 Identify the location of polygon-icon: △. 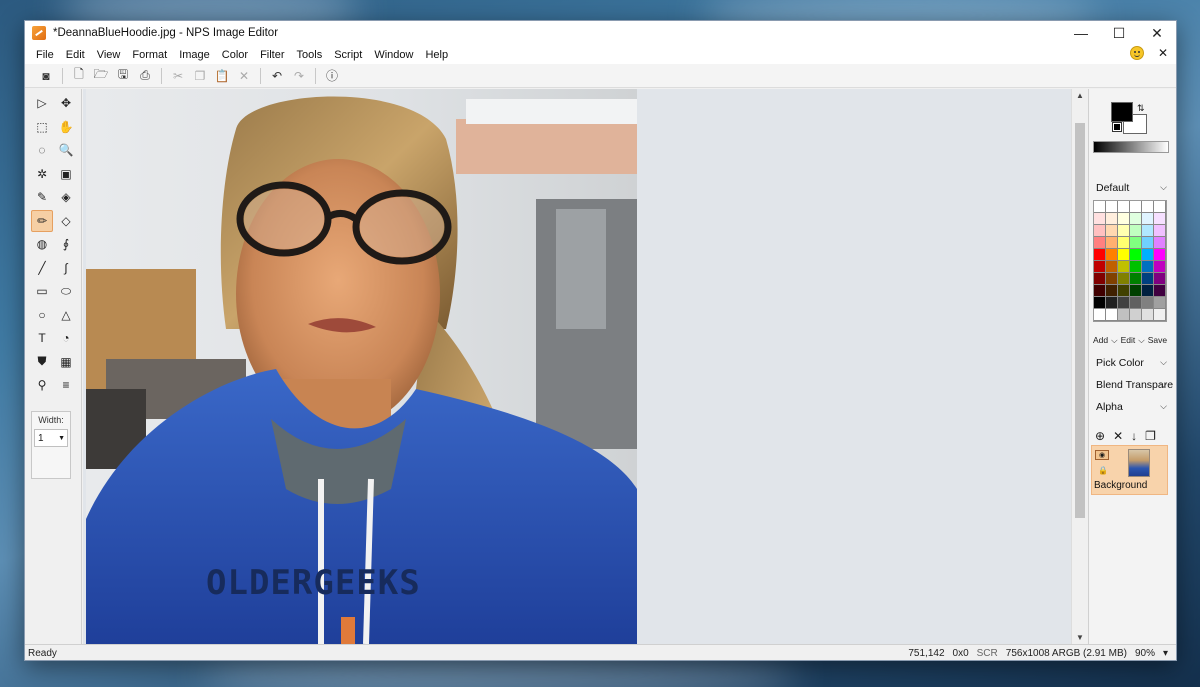
(66, 315).